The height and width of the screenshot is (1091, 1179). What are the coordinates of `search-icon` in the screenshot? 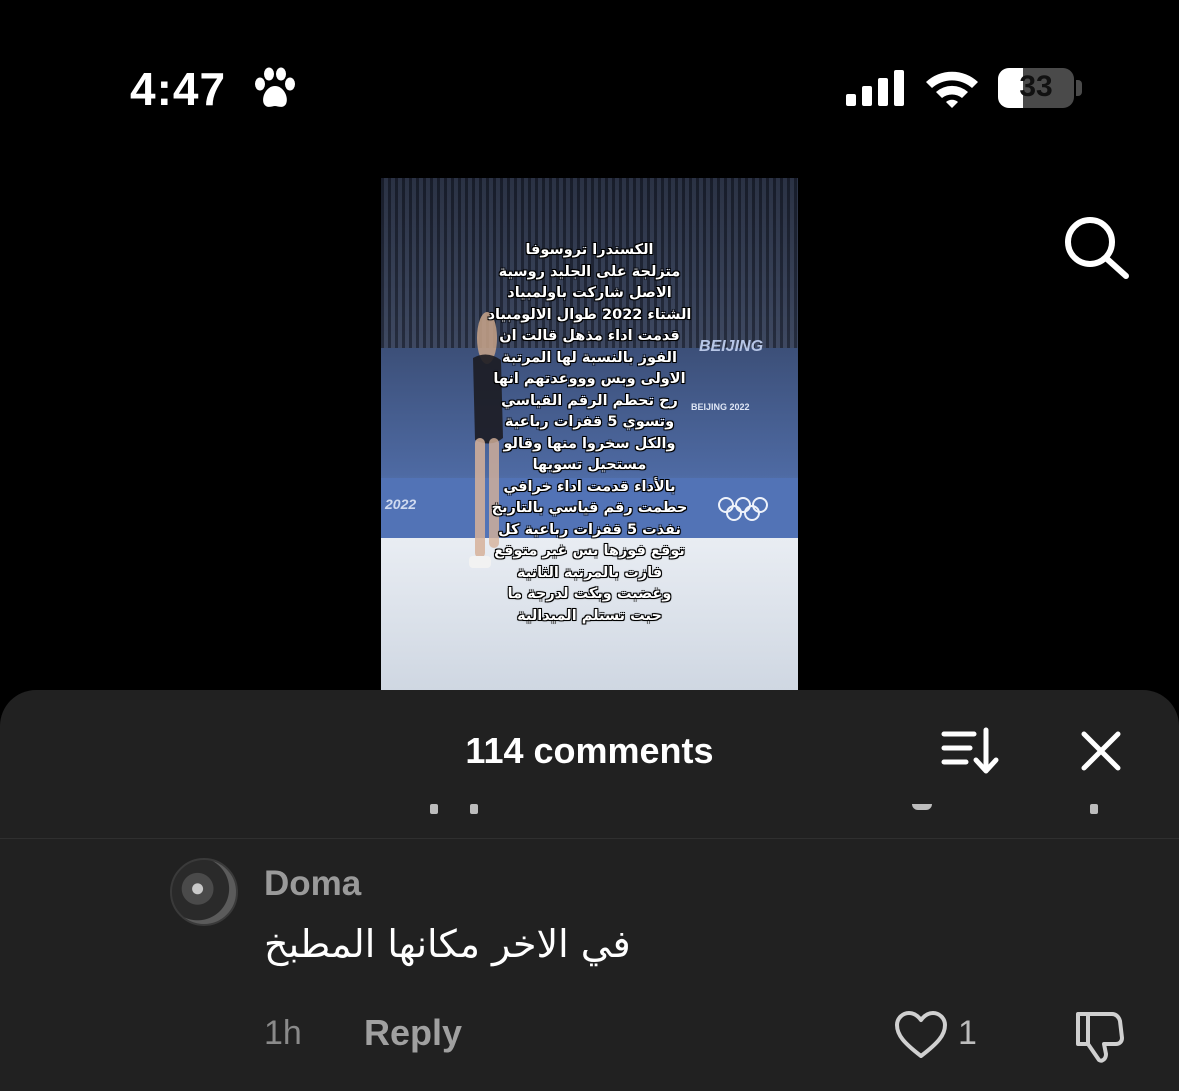 It's located at (1096, 248).